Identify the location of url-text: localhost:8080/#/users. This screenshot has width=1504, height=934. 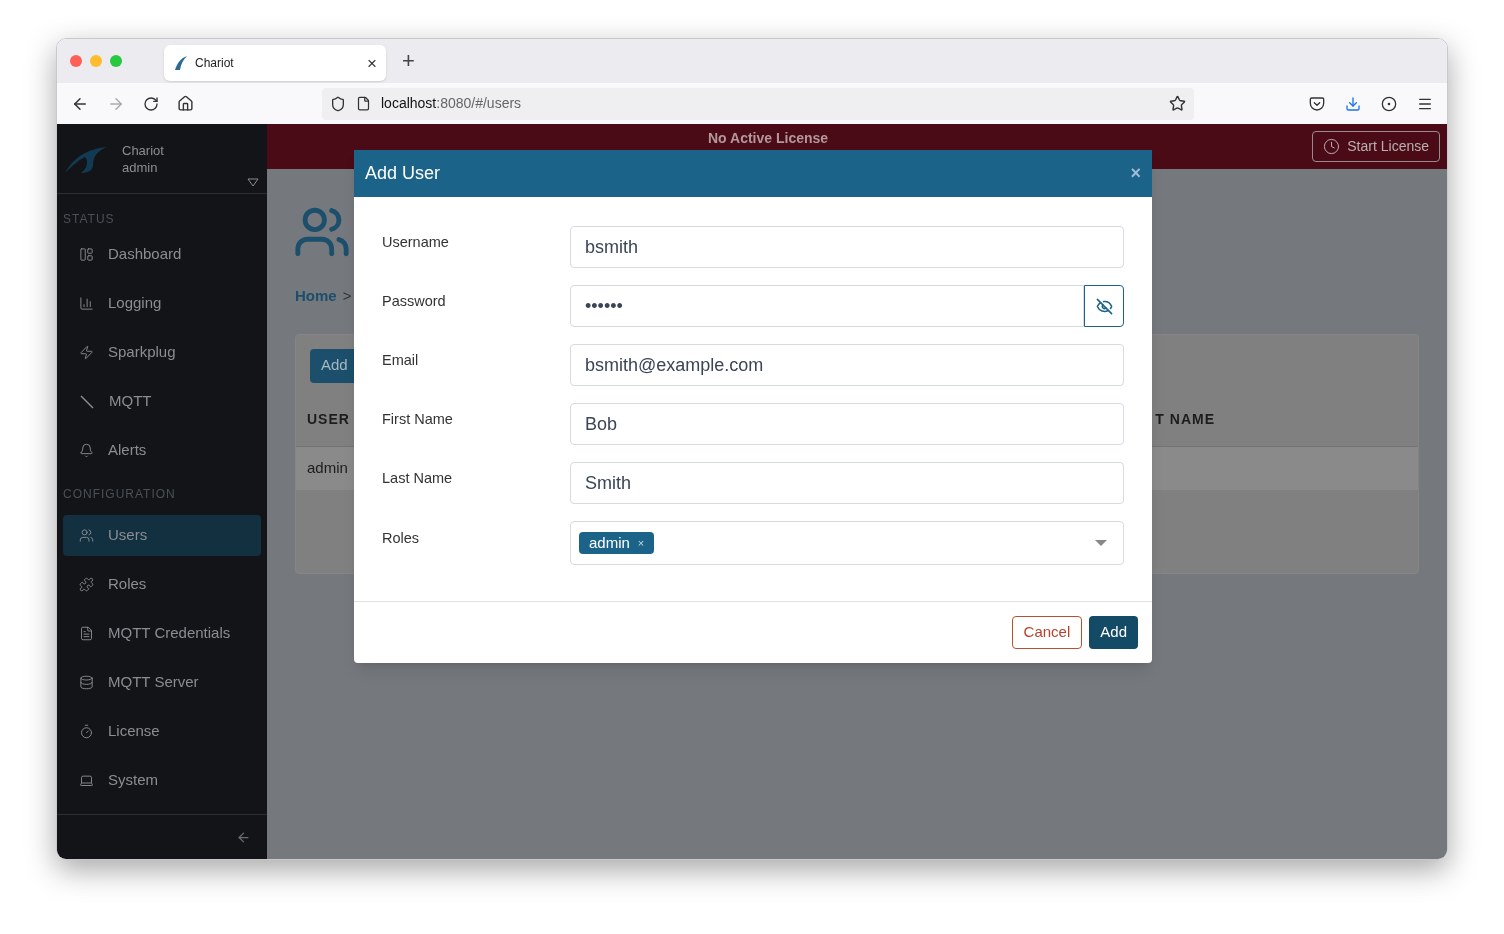
(452, 103).